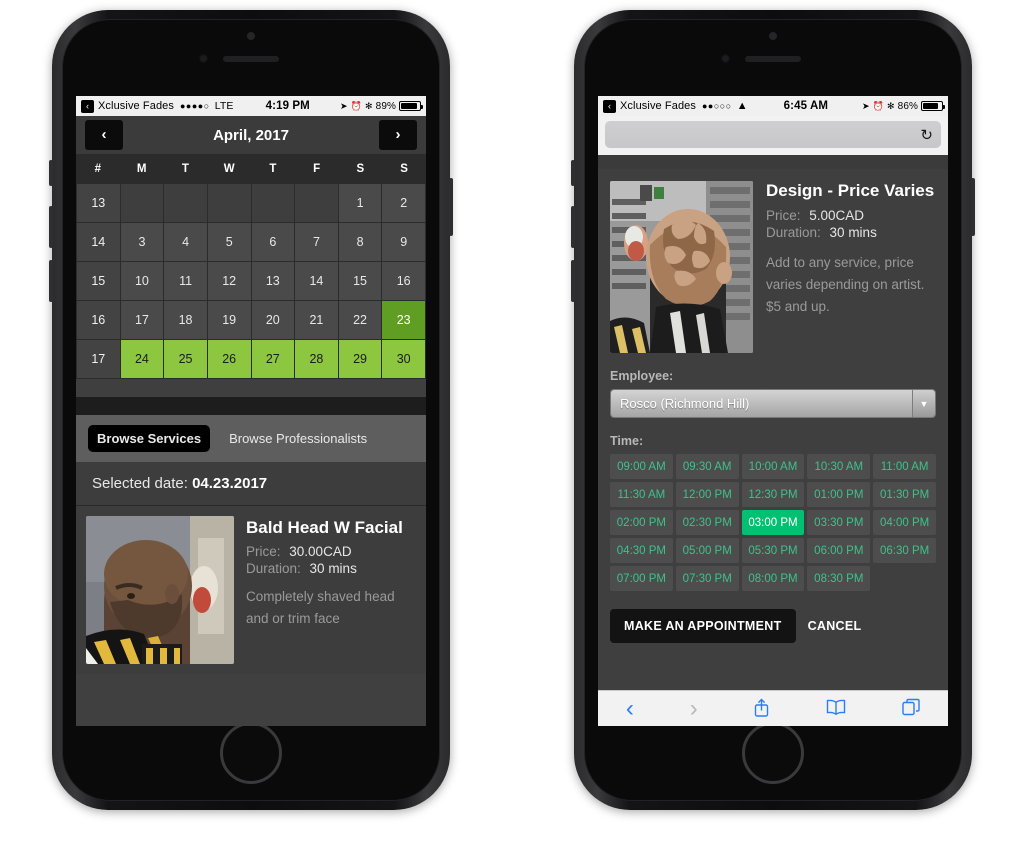 The image size is (1024, 847). I want to click on reload-icon: ↻, so click(926, 135).